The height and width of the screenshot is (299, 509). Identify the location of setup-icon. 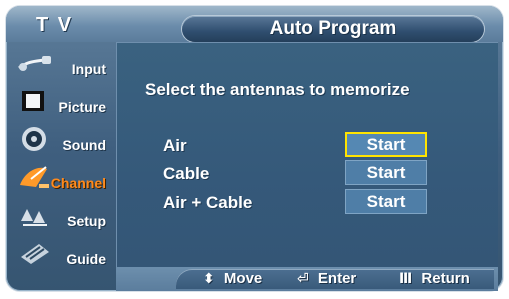
(35, 215).